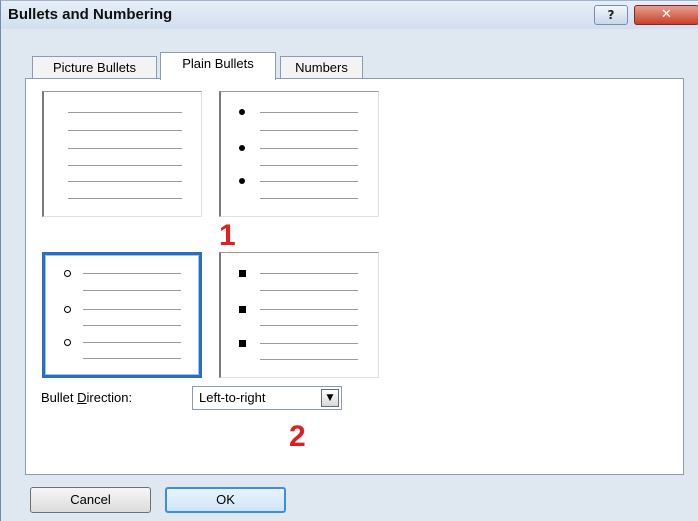 The image size is (698, 521). What do you see at coordinates (109, 397) in the screenshot?
I see `bullet-direction-label-part: irection:` at bounding box center [109, 397].